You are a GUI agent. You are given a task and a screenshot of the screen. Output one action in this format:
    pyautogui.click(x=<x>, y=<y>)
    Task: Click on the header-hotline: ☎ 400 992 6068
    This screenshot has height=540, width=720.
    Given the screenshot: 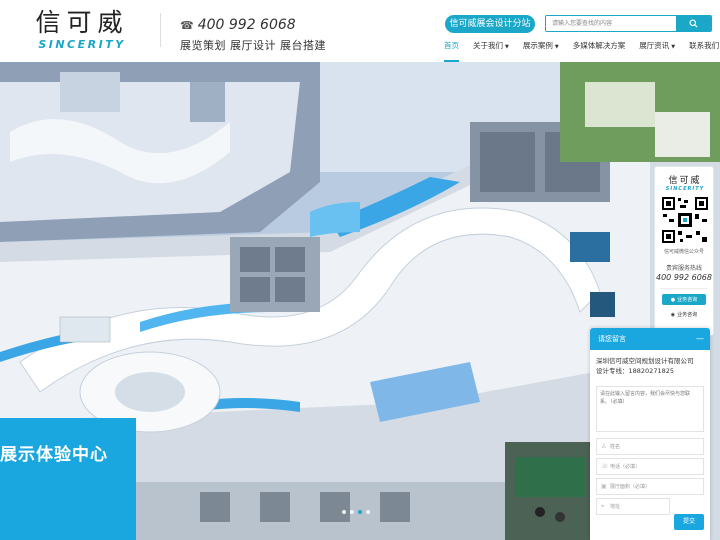 What is the action you would take?
    pyautogui.click(x=238, y=25)
    